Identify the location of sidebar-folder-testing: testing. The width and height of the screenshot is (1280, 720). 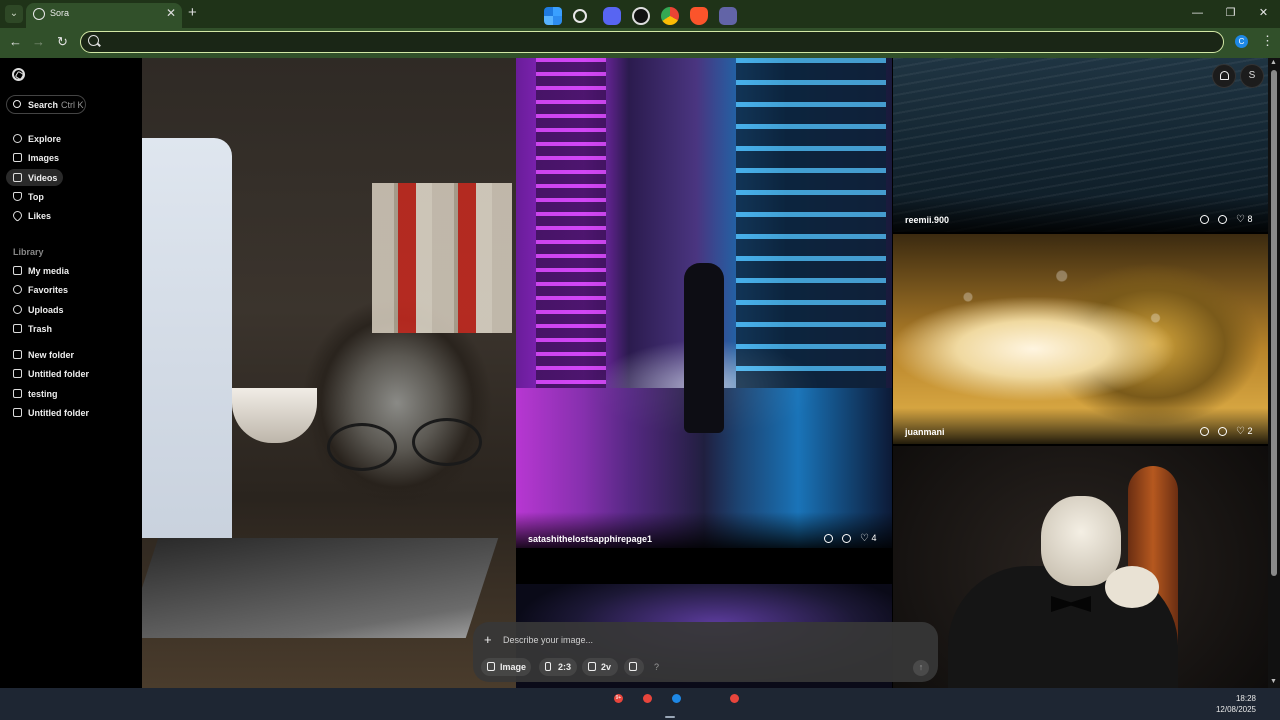
(70, 393).